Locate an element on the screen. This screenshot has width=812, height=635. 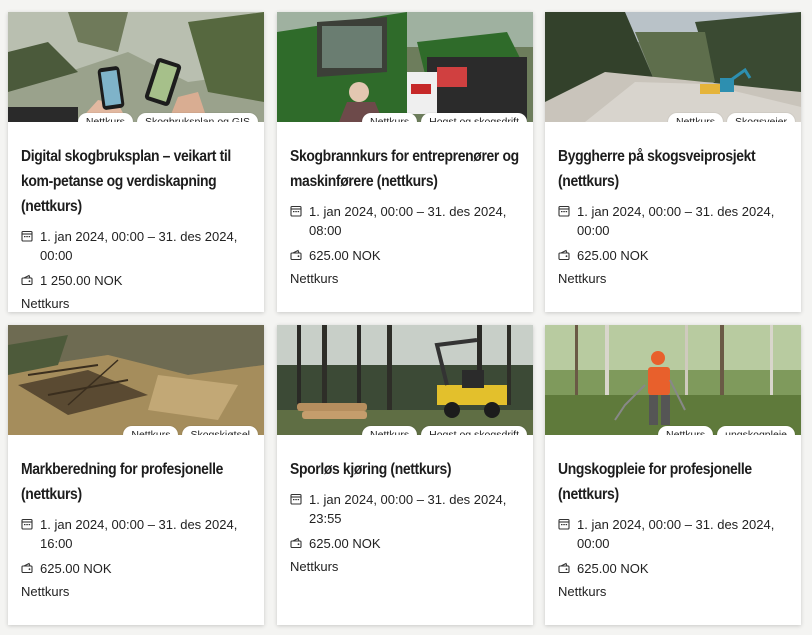
tag-category: Skogbruksplan og GIS is located at coordinates (197, 117).